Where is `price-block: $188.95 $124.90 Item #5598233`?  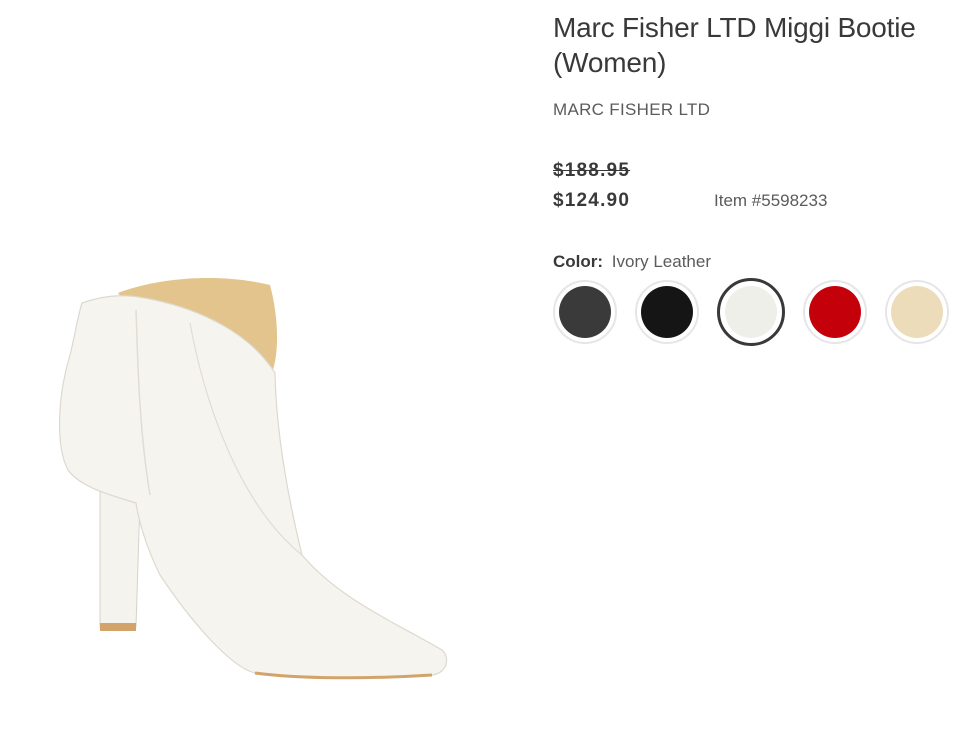 price-block: $188.95 $124.90 Item #5598233 is located at coordinates (758, 186).